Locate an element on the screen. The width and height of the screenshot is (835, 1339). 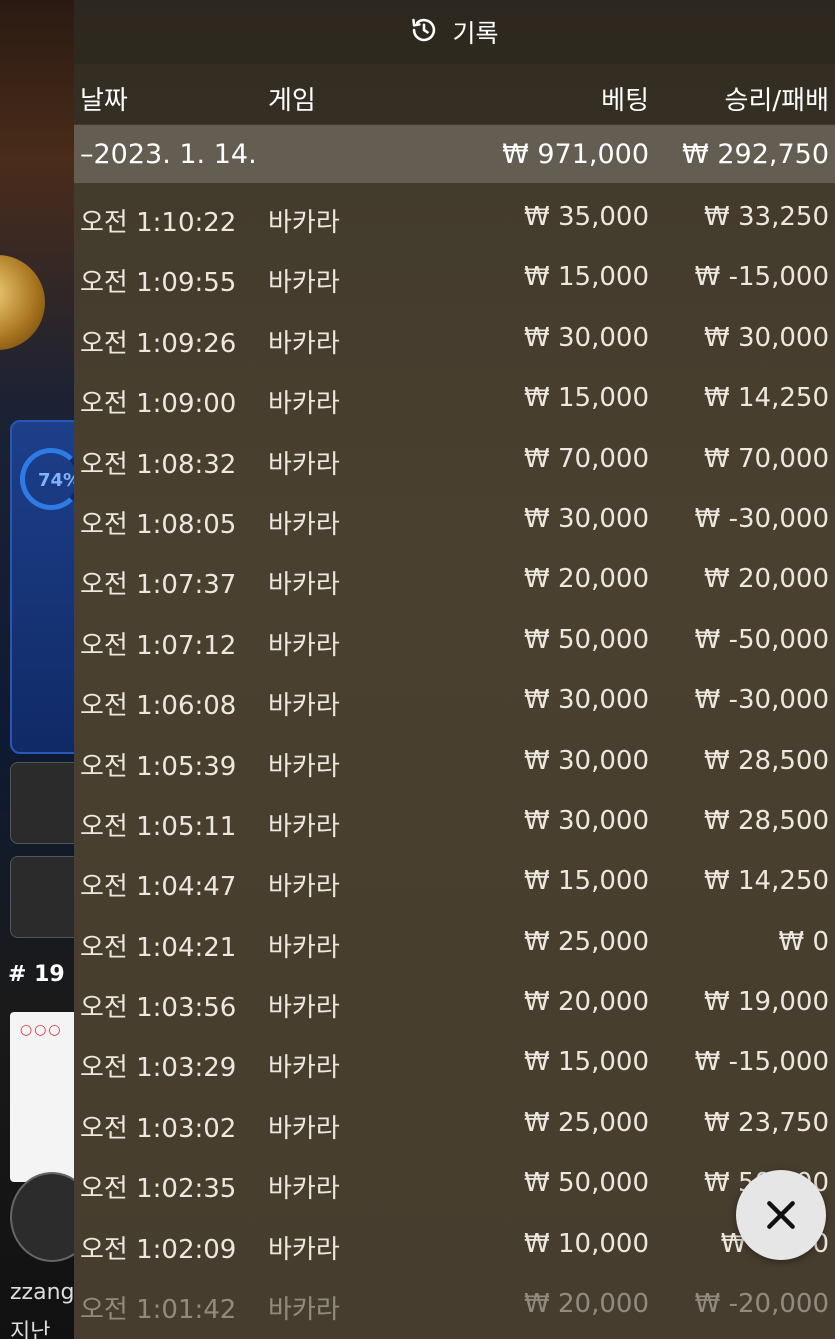
row-time: 오전 1:02:35 is located at coordinates (158, 1189).